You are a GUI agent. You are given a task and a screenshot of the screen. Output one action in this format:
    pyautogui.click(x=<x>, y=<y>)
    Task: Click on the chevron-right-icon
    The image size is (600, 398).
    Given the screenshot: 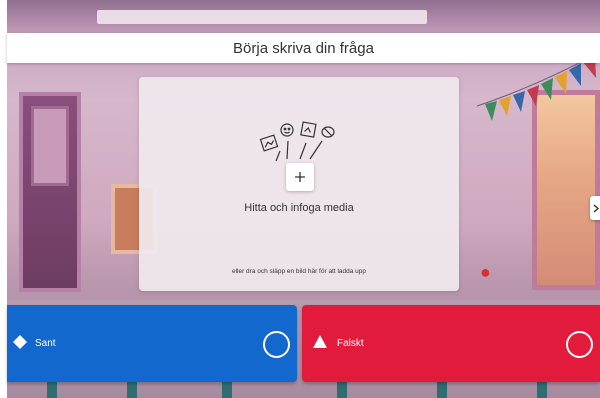 What is the action you would take?
    pyautogui.click(x=596, y=208)
    